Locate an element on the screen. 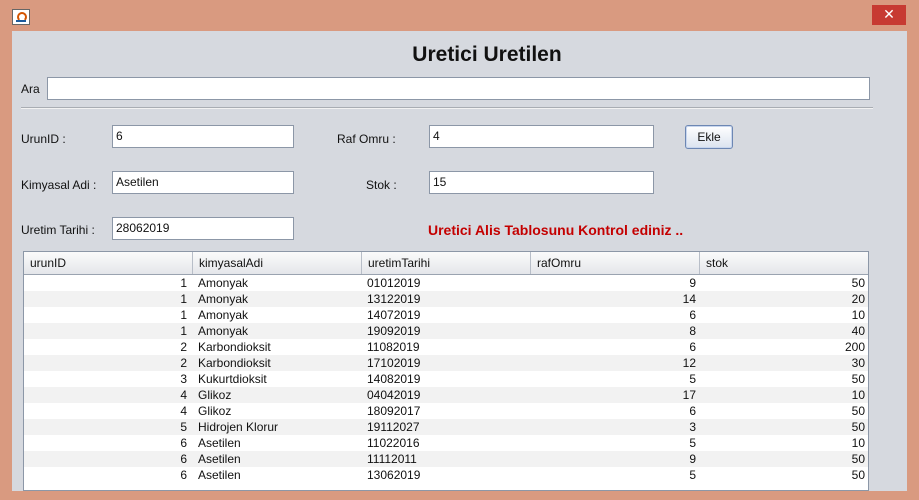 The image size is (919, 500). table-cell: Karbondioksit is located at coordinates (234, 363).